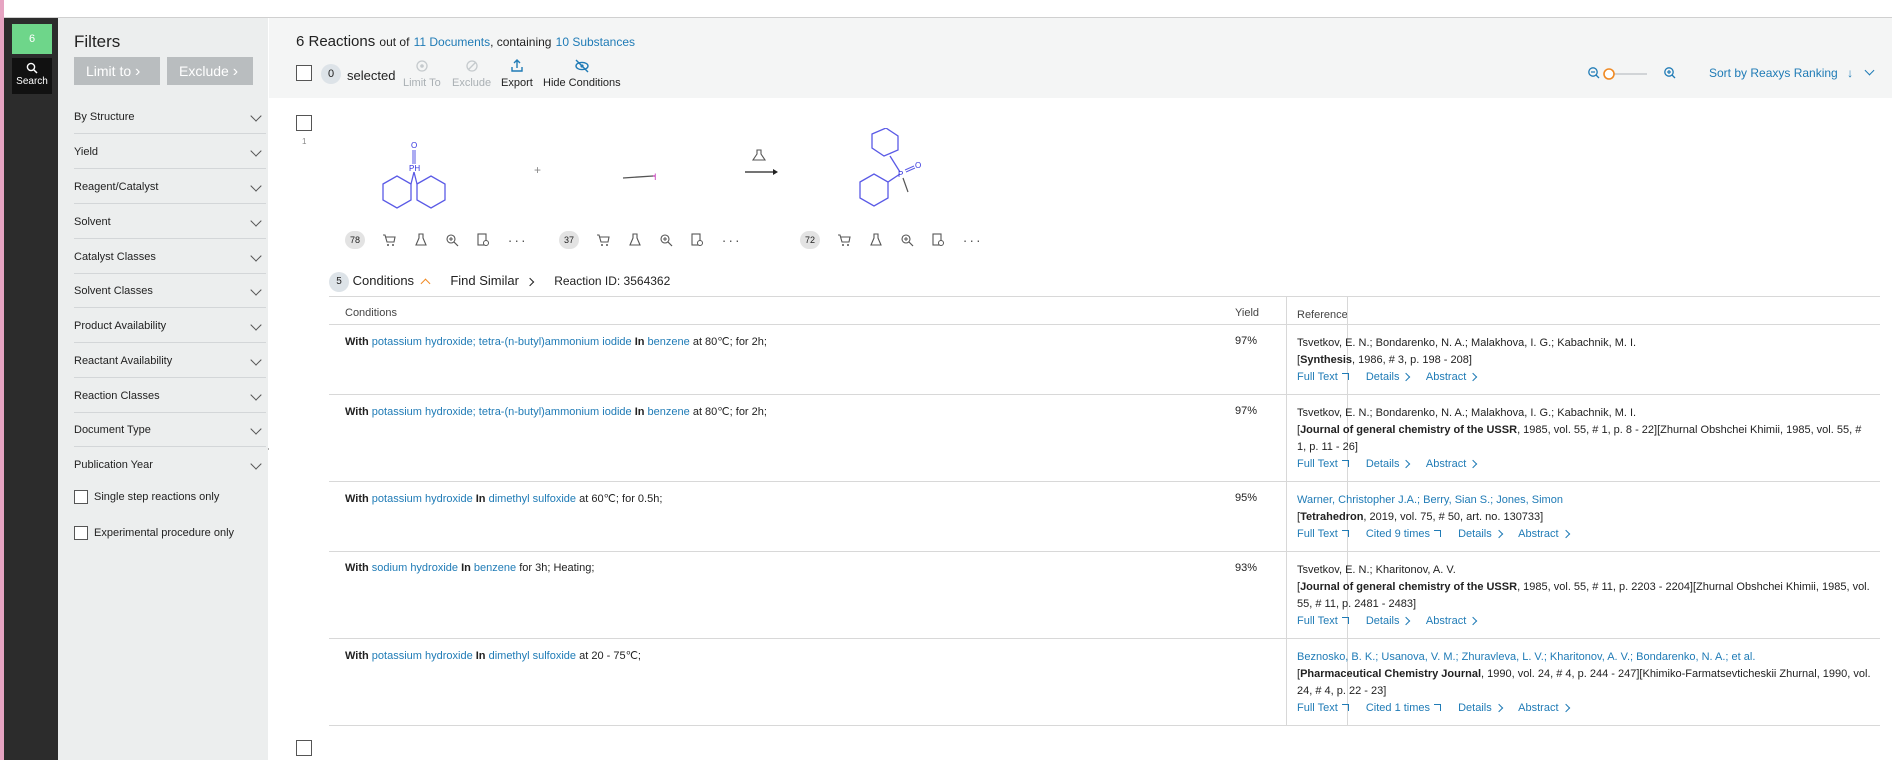  Describe the element at coordinates (1246, 568) in the screenshot. I see `yield-cell: 93%` at that location.